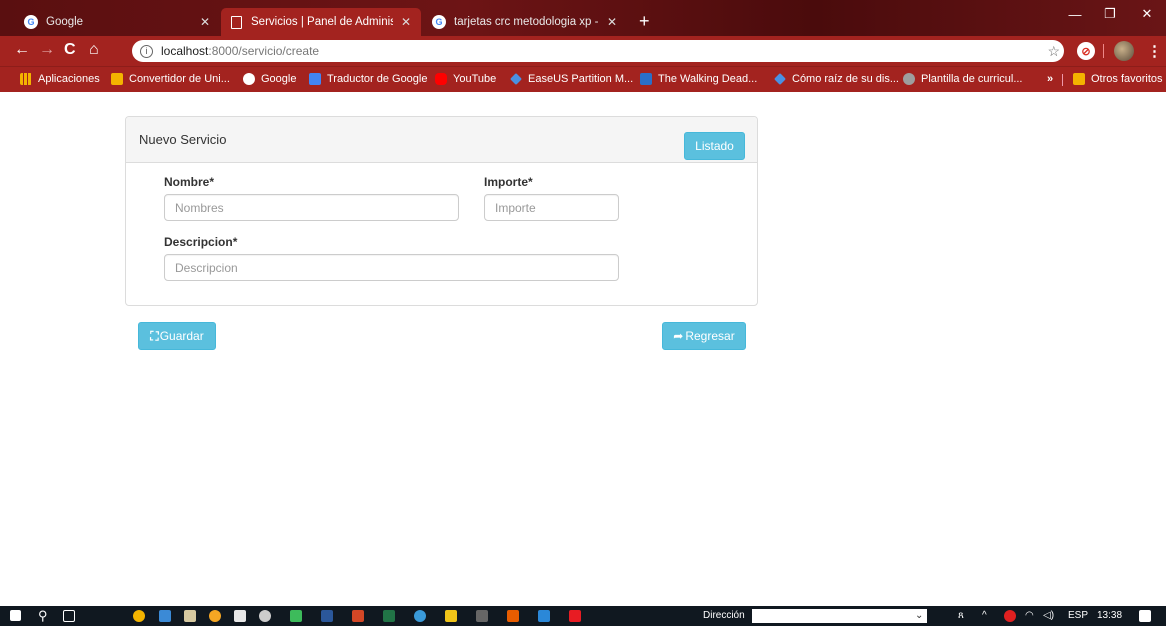 The width and height of the screenshot is (1166, 626). I want to click on mail-icon, so click(240, 616).